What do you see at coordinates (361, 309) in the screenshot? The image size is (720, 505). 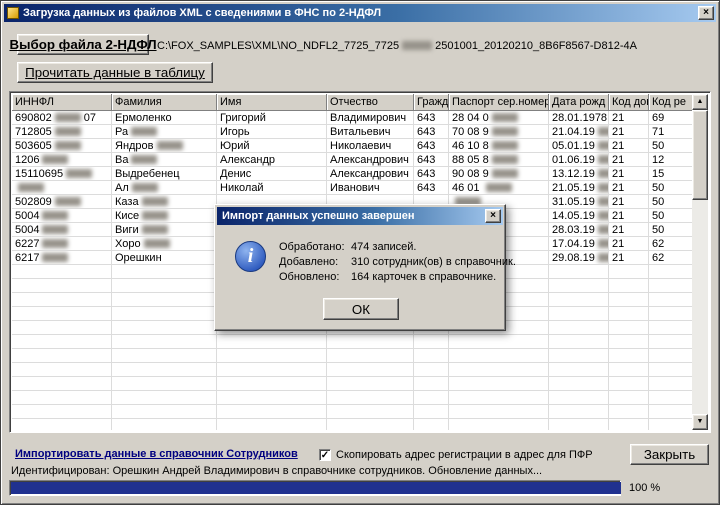 I see `ok-button: ОК` at bounding box center [361, 309].